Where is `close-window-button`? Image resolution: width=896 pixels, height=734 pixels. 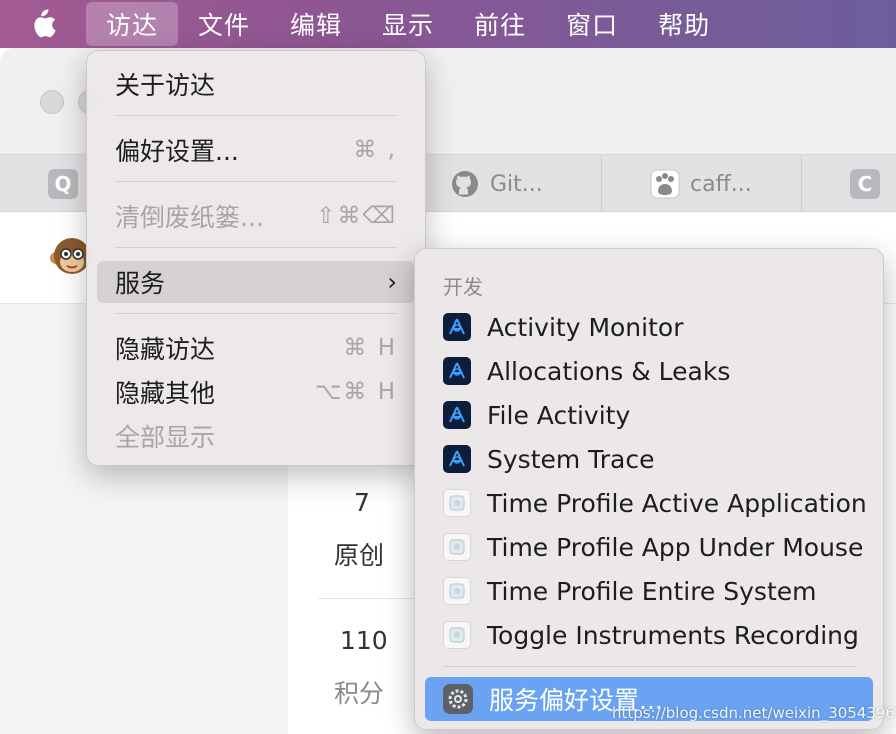
close-window-button is located at coordinates (52, 102).